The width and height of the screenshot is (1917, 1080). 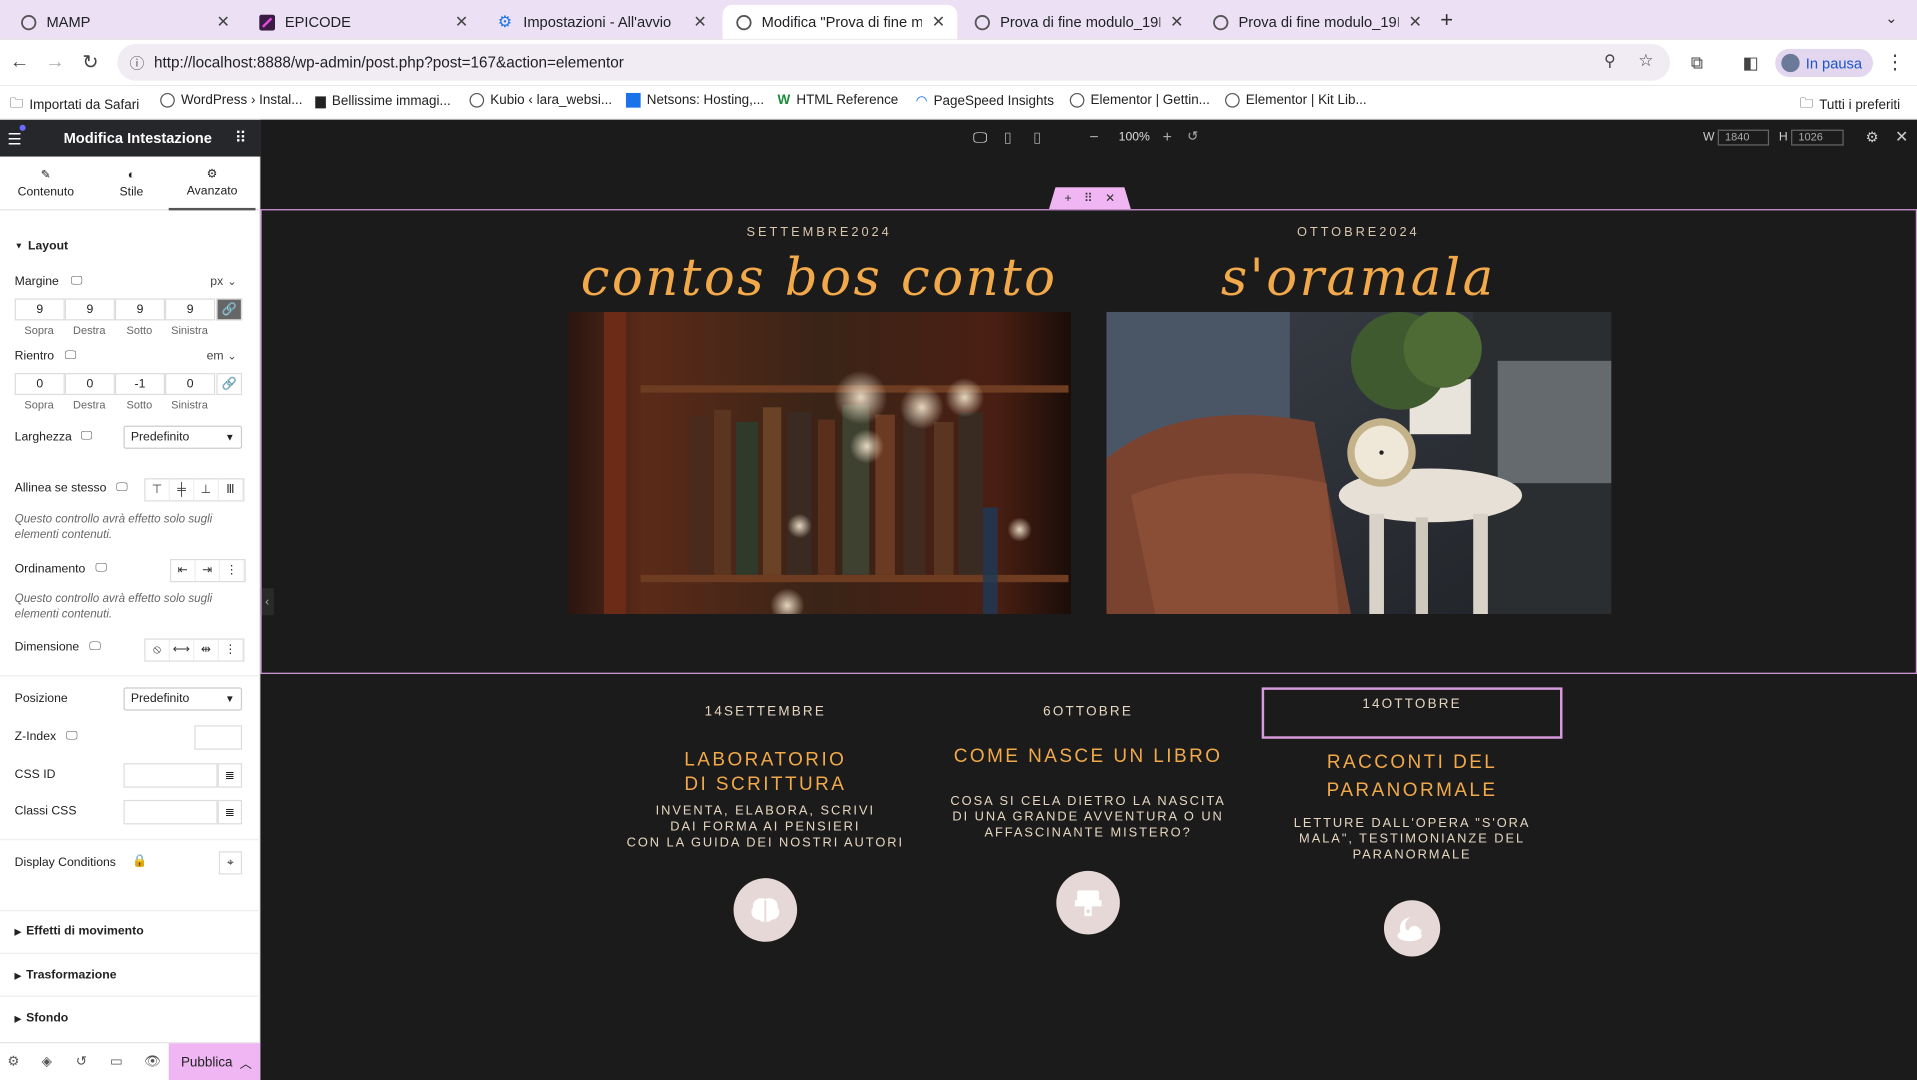 I want to click on none-icon: ⦸, so click(x=157, y=650).